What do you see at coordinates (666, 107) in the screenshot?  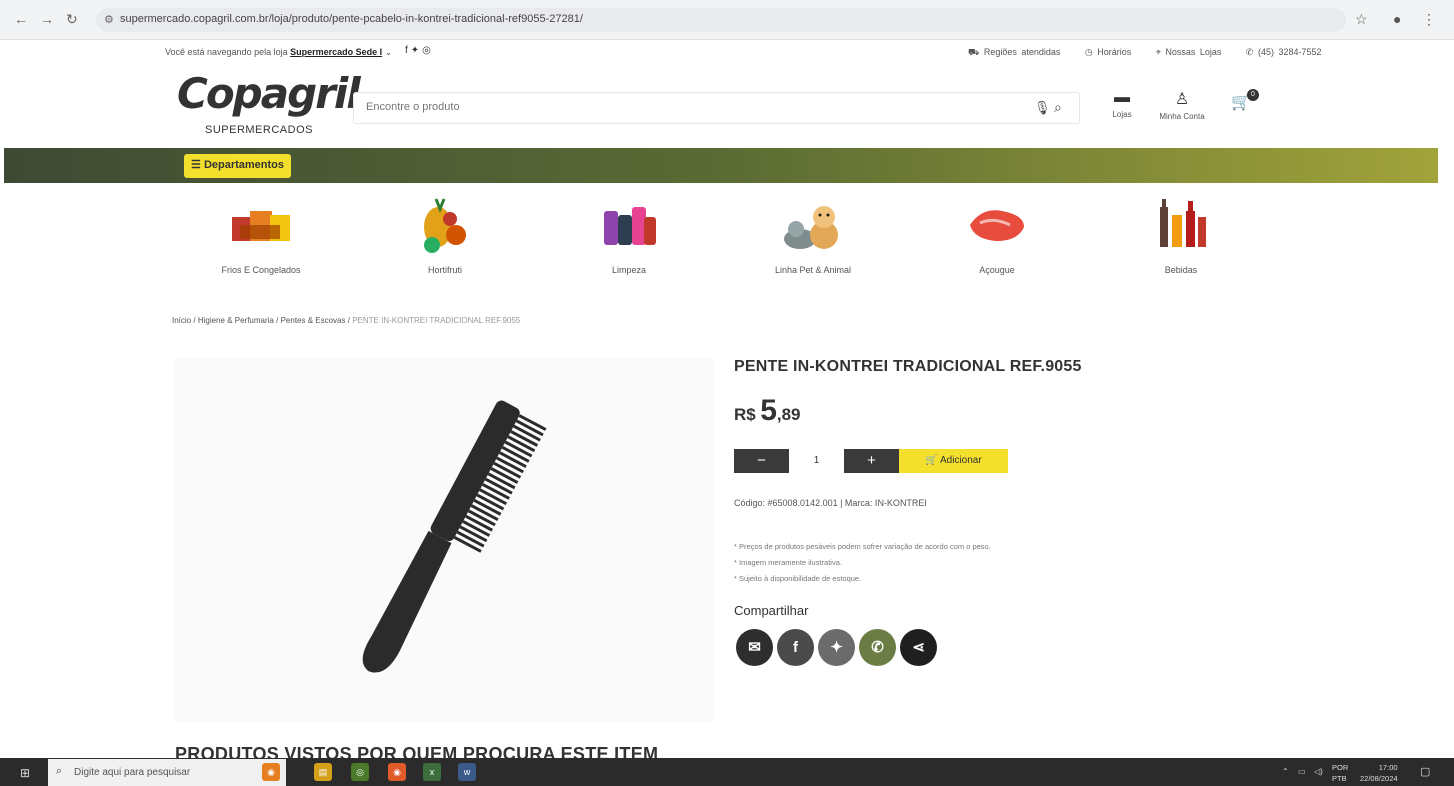 I see `search-input` at bounding box center [666, 107].